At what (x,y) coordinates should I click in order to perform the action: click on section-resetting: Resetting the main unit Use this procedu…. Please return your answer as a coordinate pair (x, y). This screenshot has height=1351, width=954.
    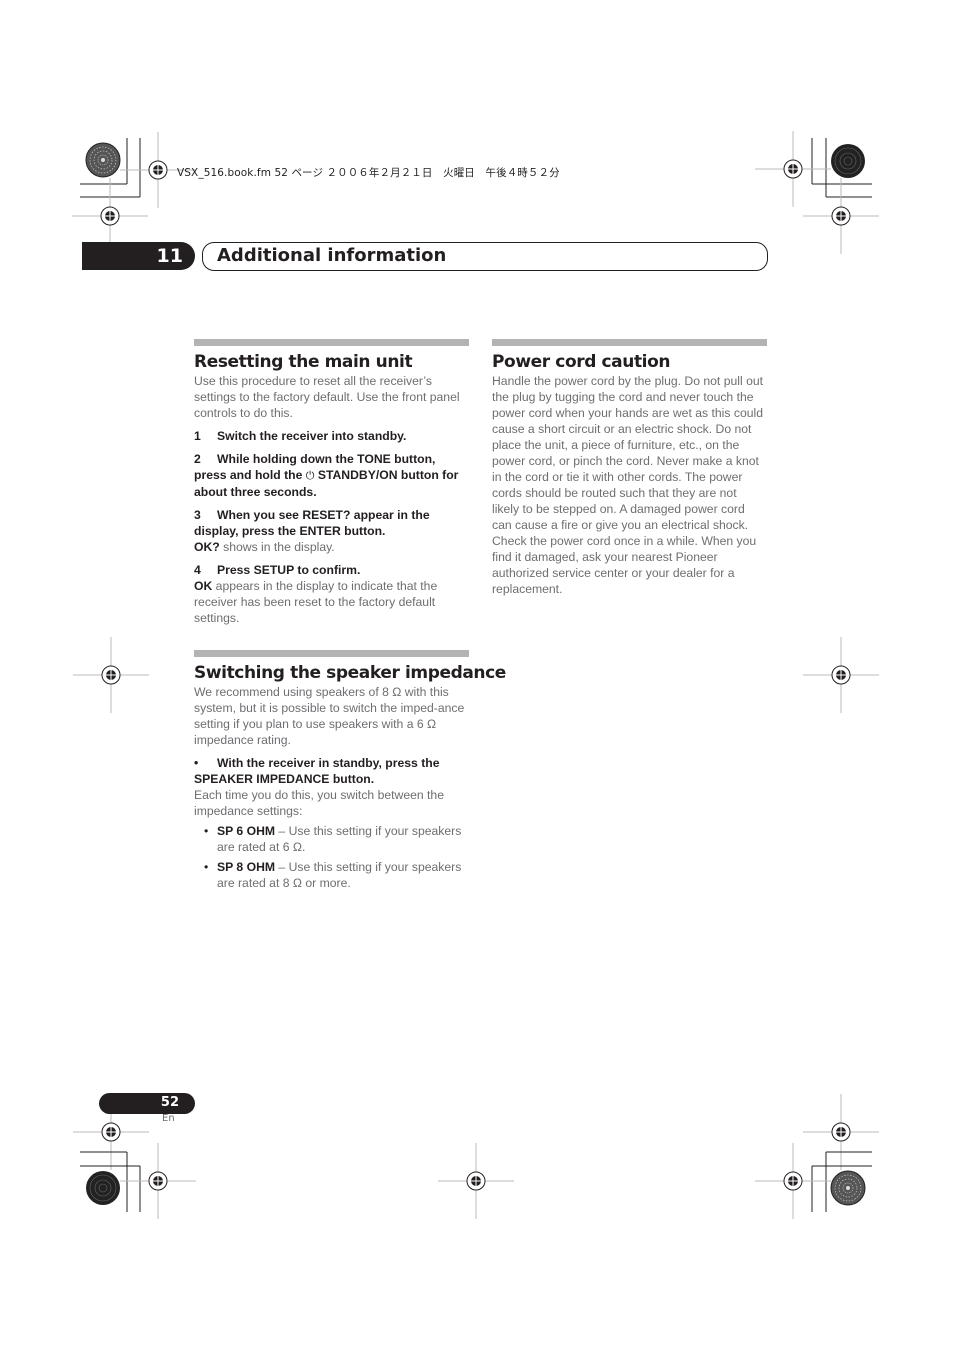
    Looking at the image, I should click on (331, 482).